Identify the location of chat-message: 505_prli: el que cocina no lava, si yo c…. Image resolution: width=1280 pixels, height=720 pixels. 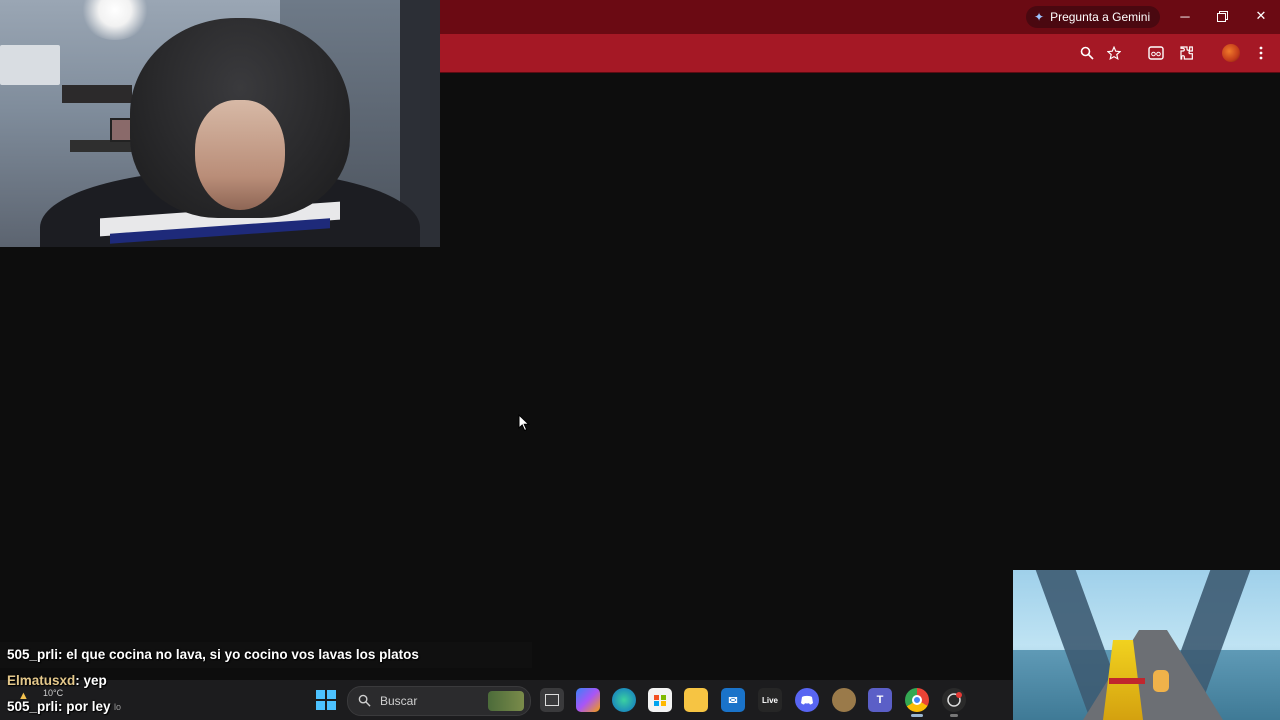
(213, 654).